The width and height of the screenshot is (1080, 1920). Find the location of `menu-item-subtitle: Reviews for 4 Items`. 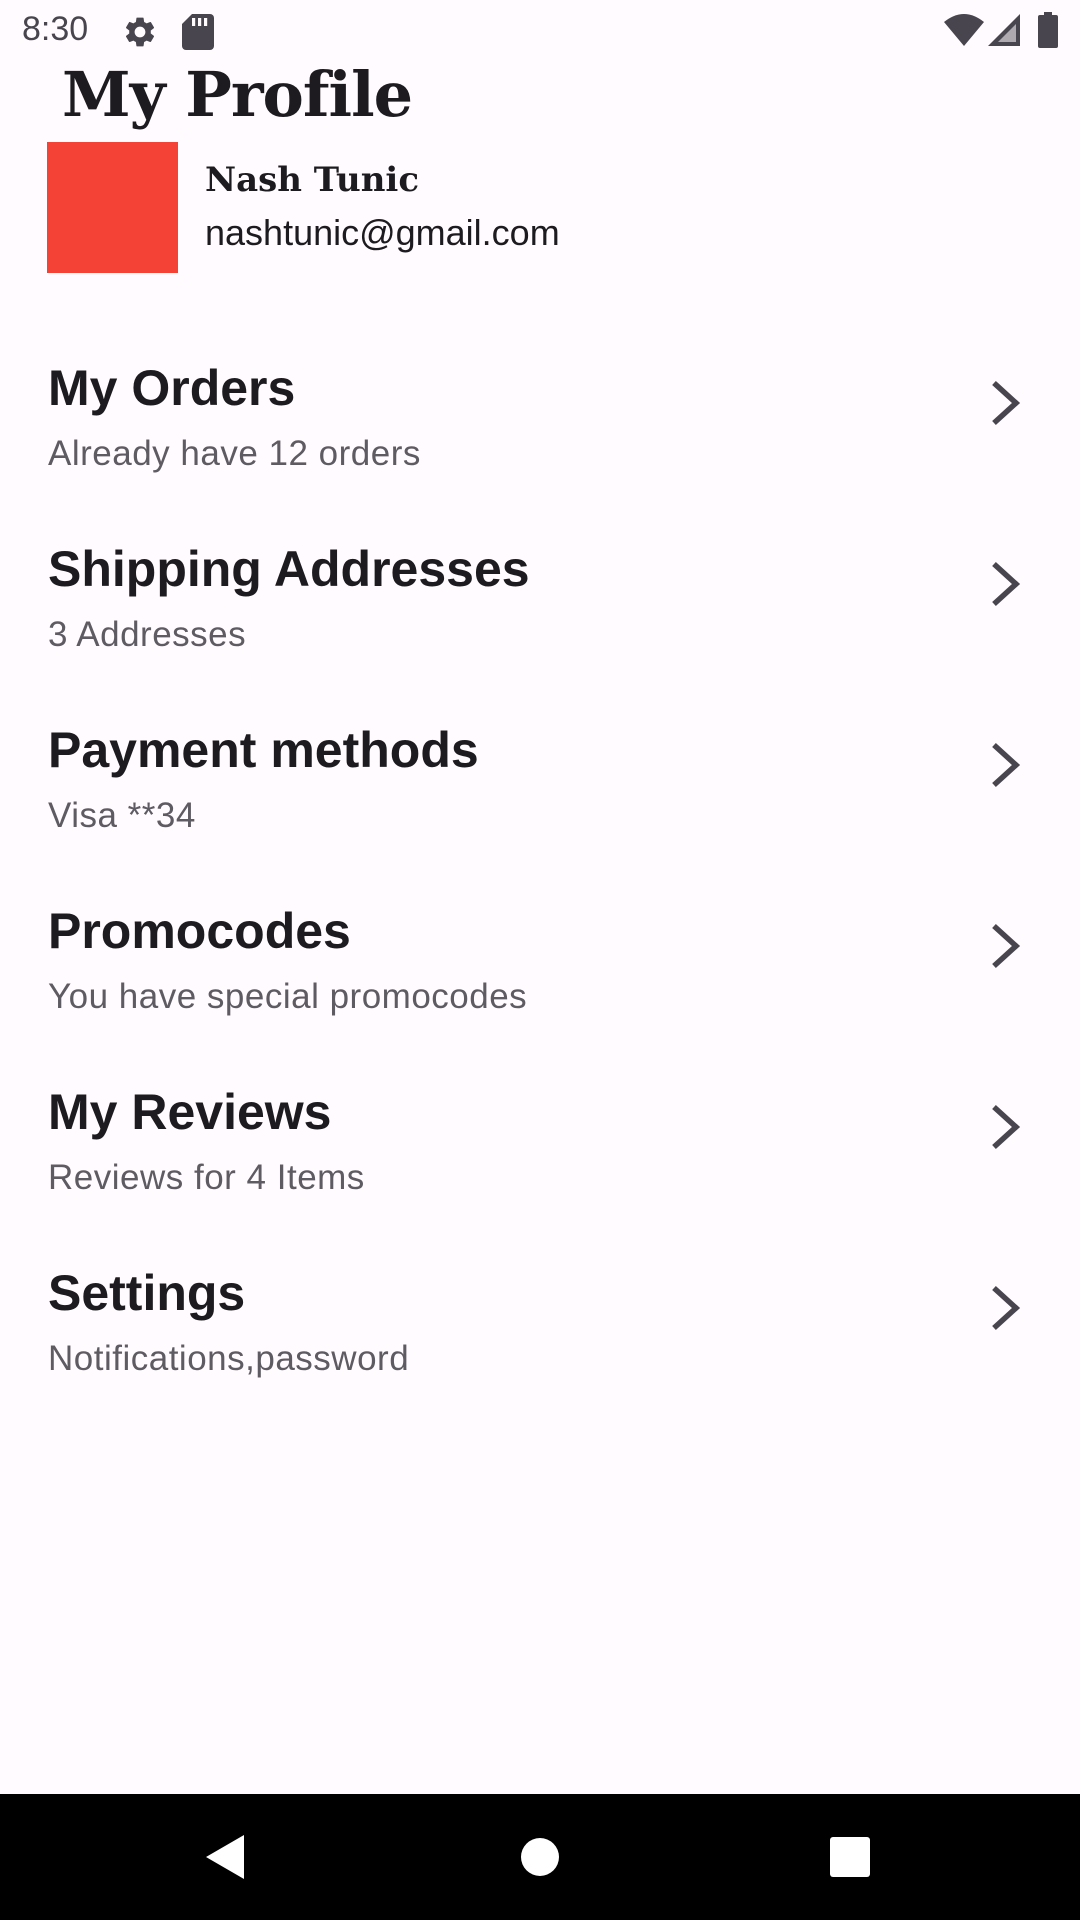

menu-item-subtitle: Reviews for 4 Items is located at coordinates (206, 1177).